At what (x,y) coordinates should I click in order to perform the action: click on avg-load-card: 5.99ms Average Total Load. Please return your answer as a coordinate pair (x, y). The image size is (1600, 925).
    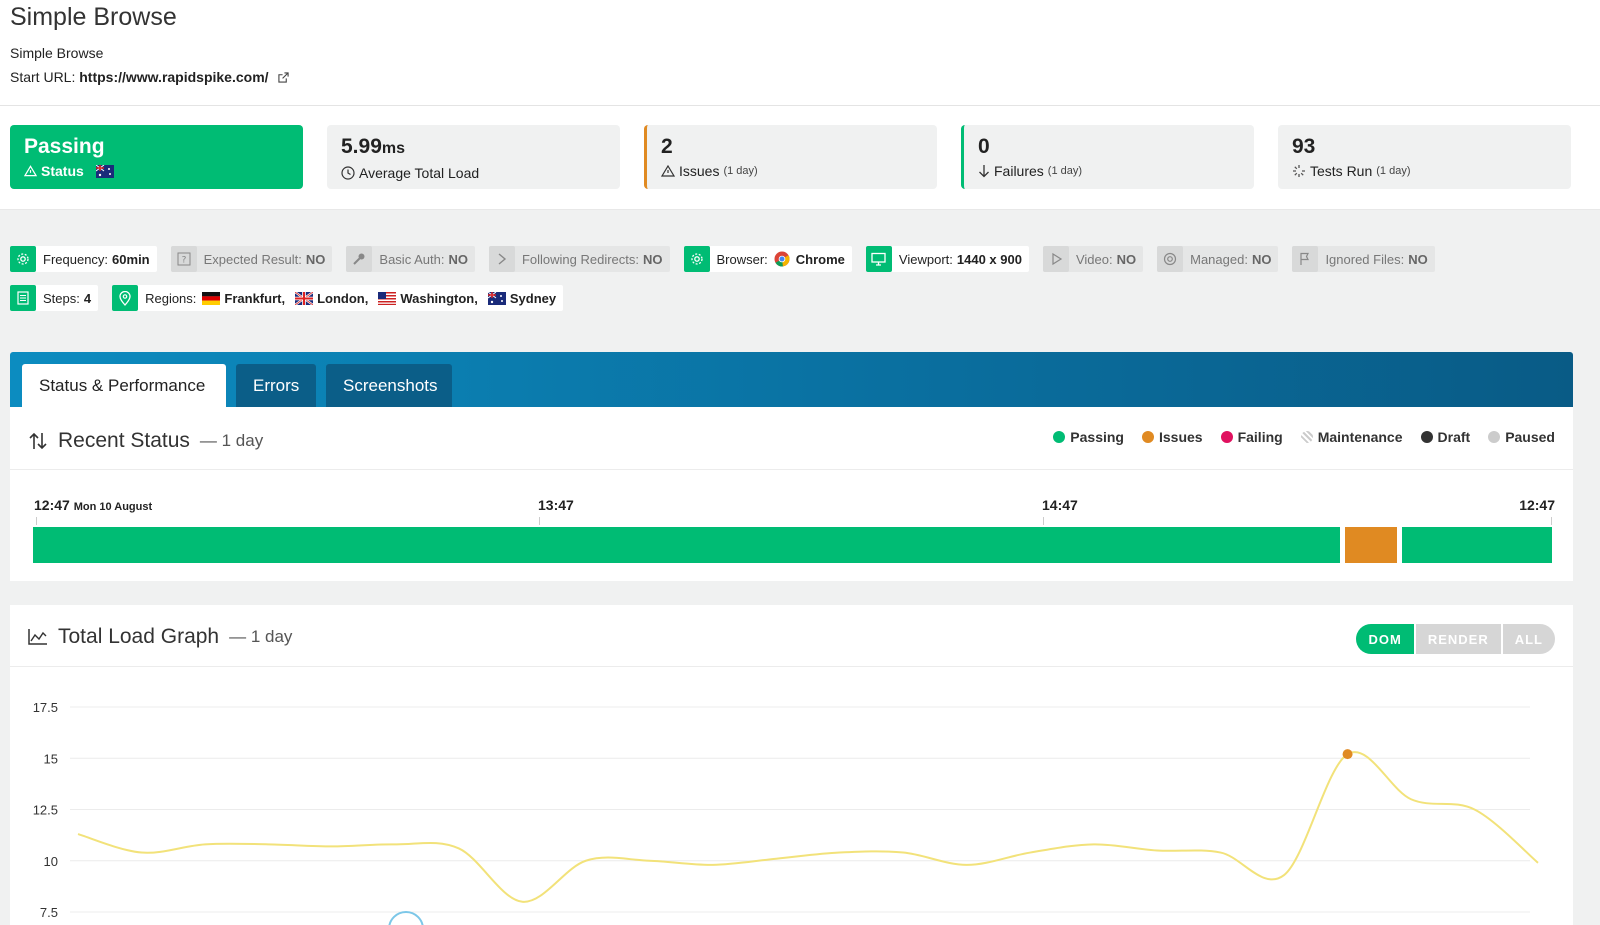
    Looking at the image, I should click on (473, 157).